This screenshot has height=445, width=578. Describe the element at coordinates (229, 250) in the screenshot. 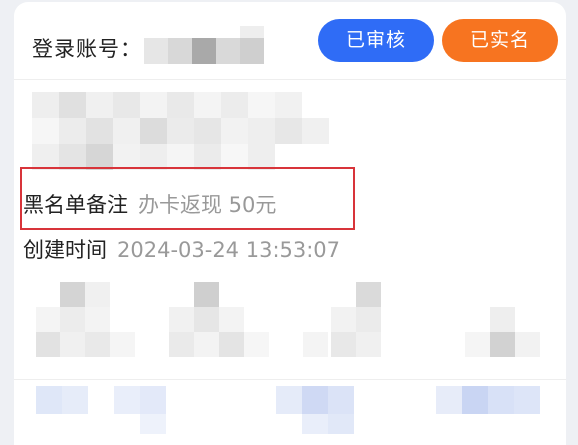

I see `created-time-value: 2024-03-24 13:53:07` at that location.